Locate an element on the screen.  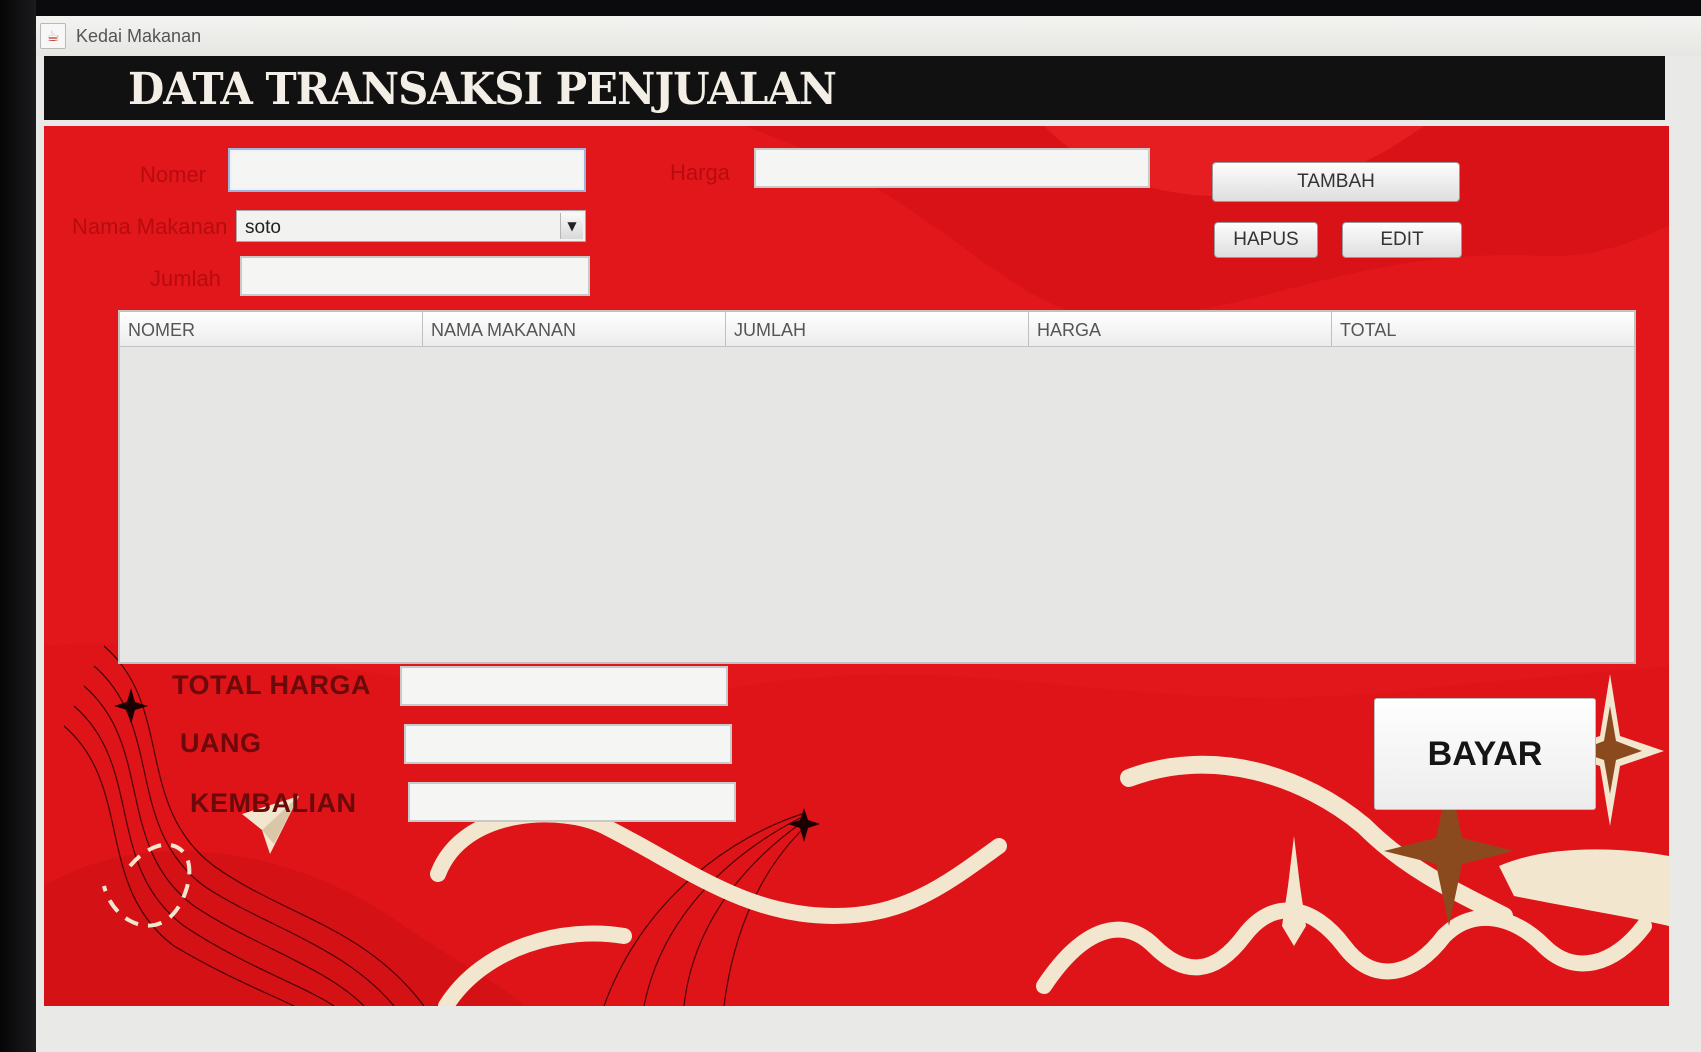
kembalian-input is located at coordinates (572, 802).